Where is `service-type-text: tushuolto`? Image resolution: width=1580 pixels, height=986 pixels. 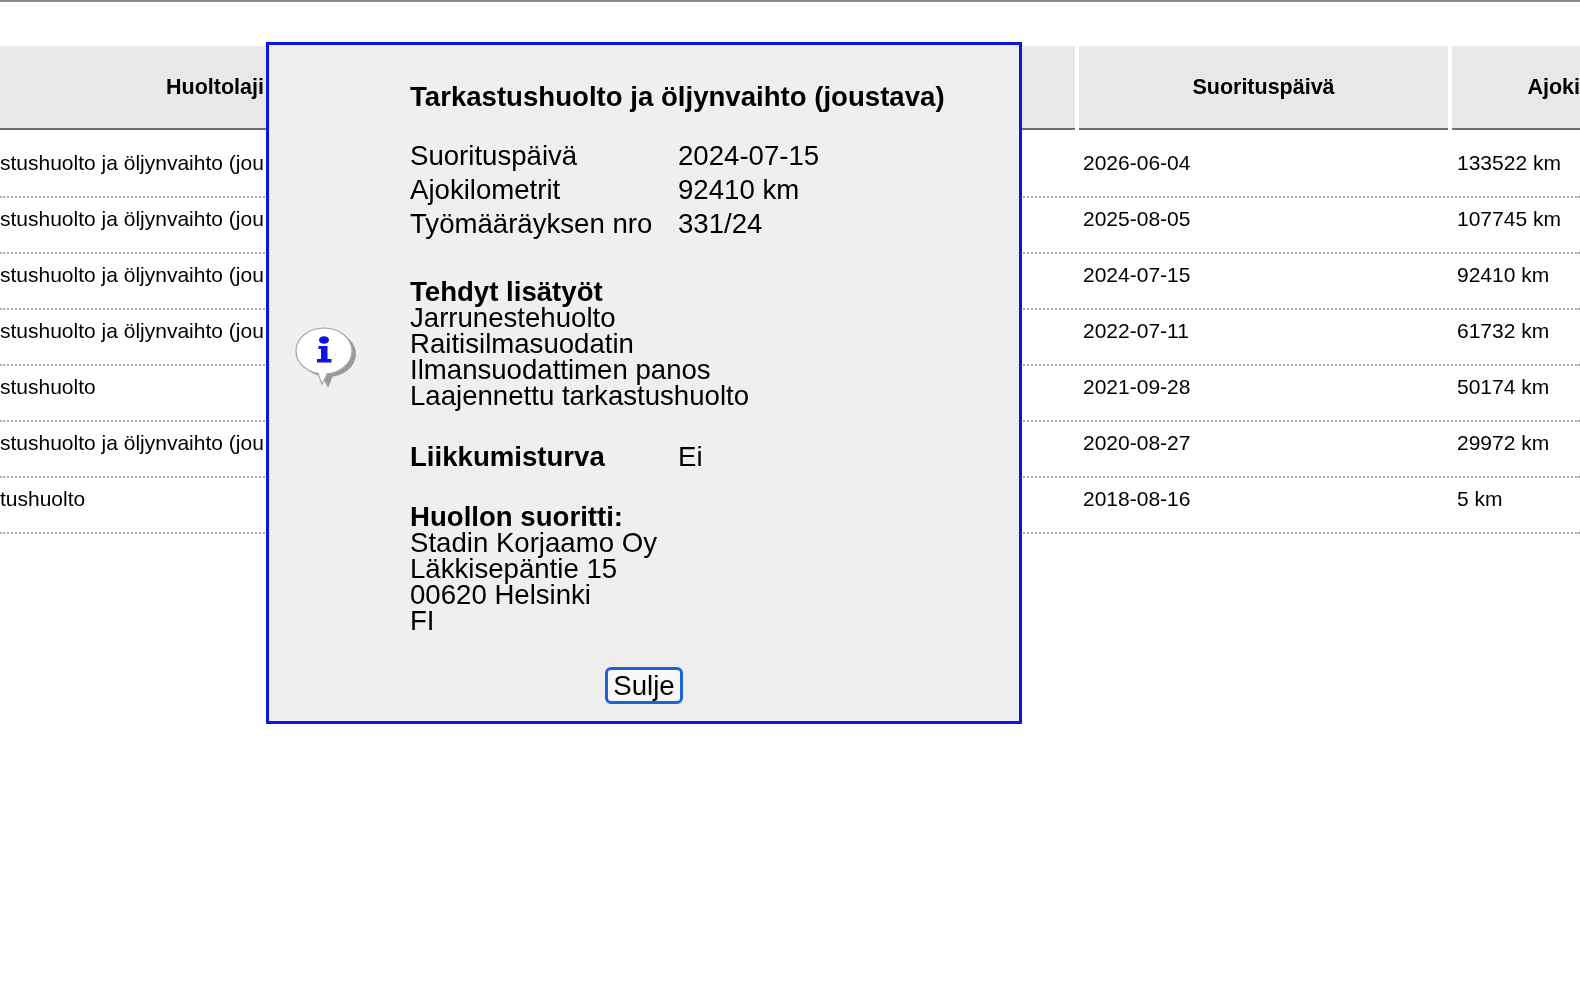 service-type-text: tushuolto is located at coordinates (43, 498).